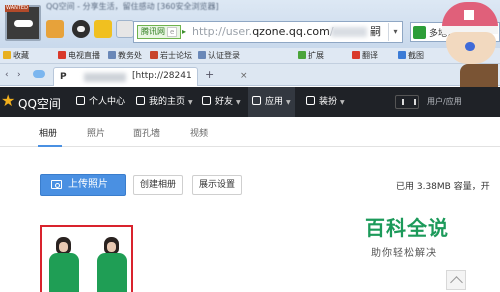  I want to click on bookmark-label: 扩展, so click(316, 55).